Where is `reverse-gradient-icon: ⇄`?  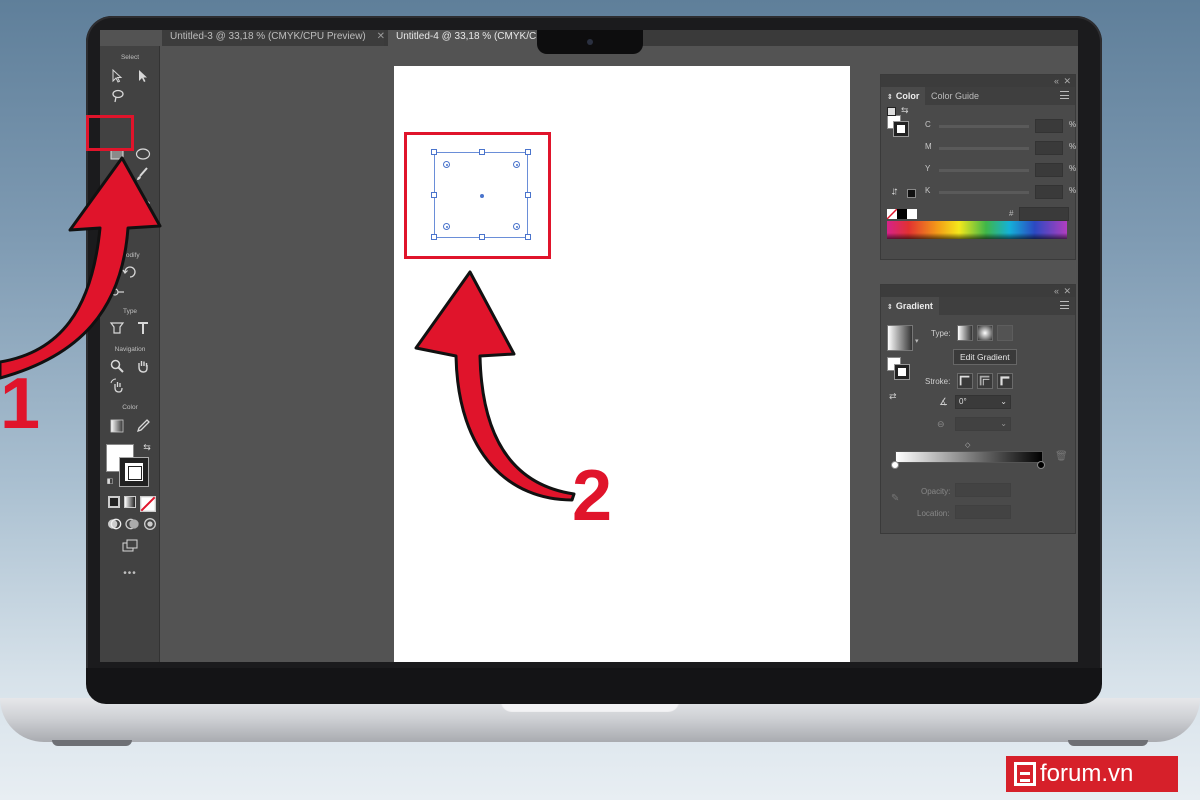 reverse-gradient-icon: ⇄ is located at coordinates (893, 396).